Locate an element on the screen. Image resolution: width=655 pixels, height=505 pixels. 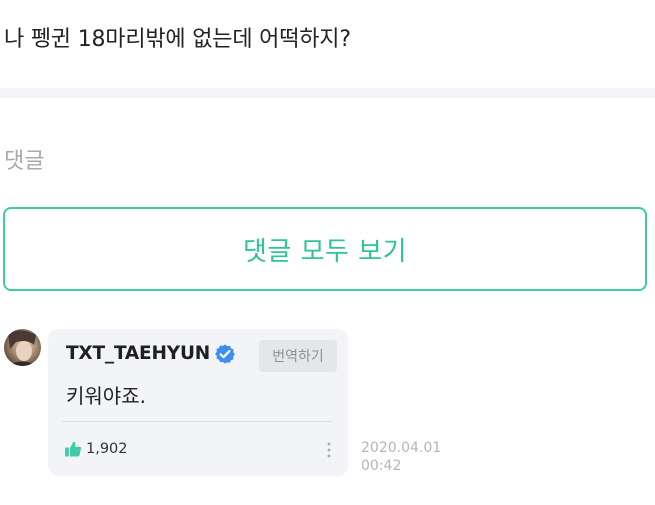
comment-author: TXT_TAEHYUN is located at coordinates (138, 353).